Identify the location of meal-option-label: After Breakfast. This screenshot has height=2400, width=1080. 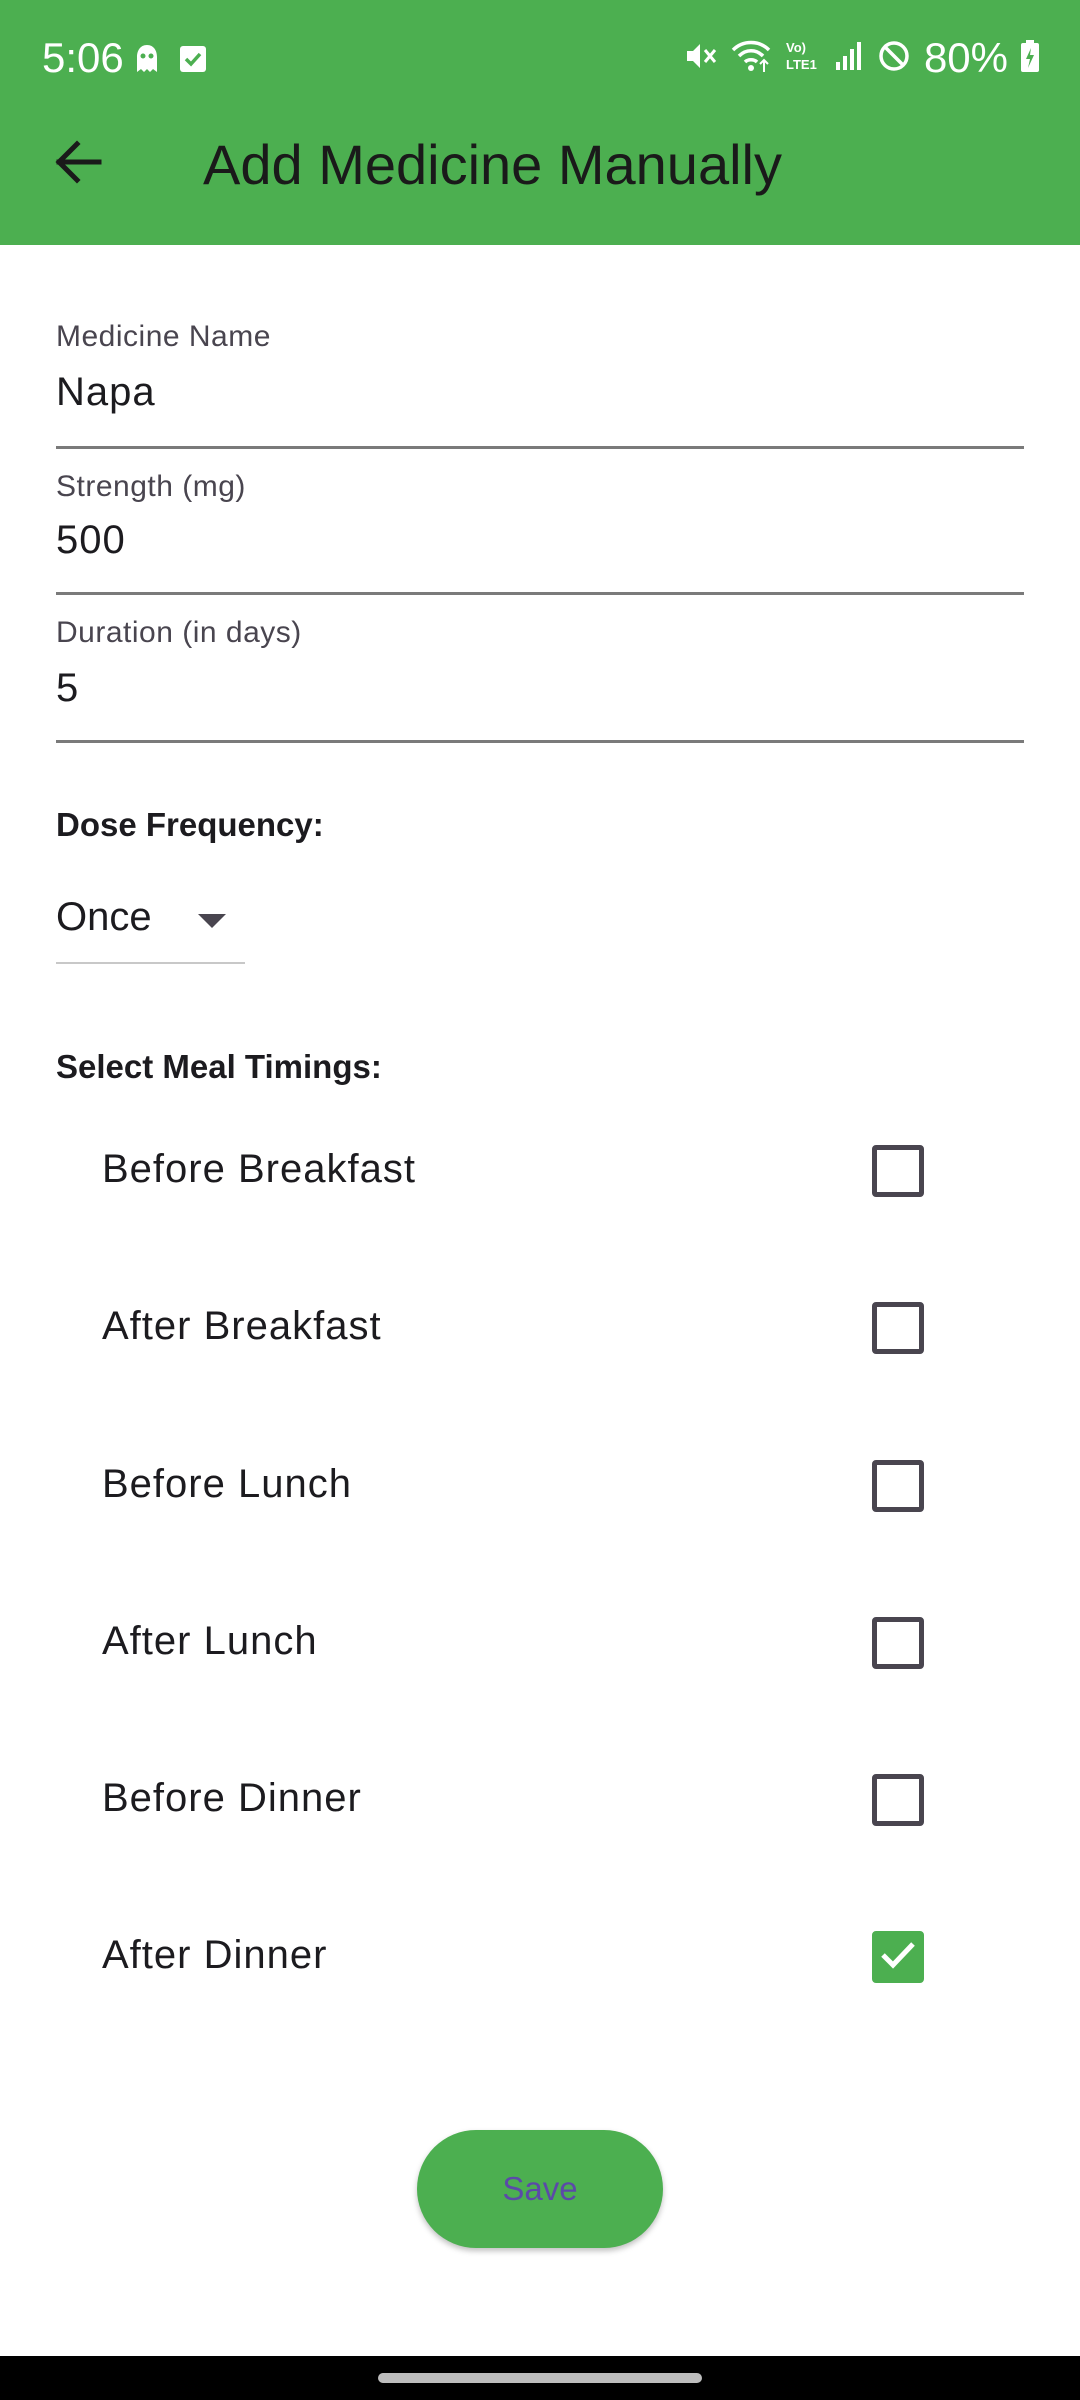
(242, 1326).